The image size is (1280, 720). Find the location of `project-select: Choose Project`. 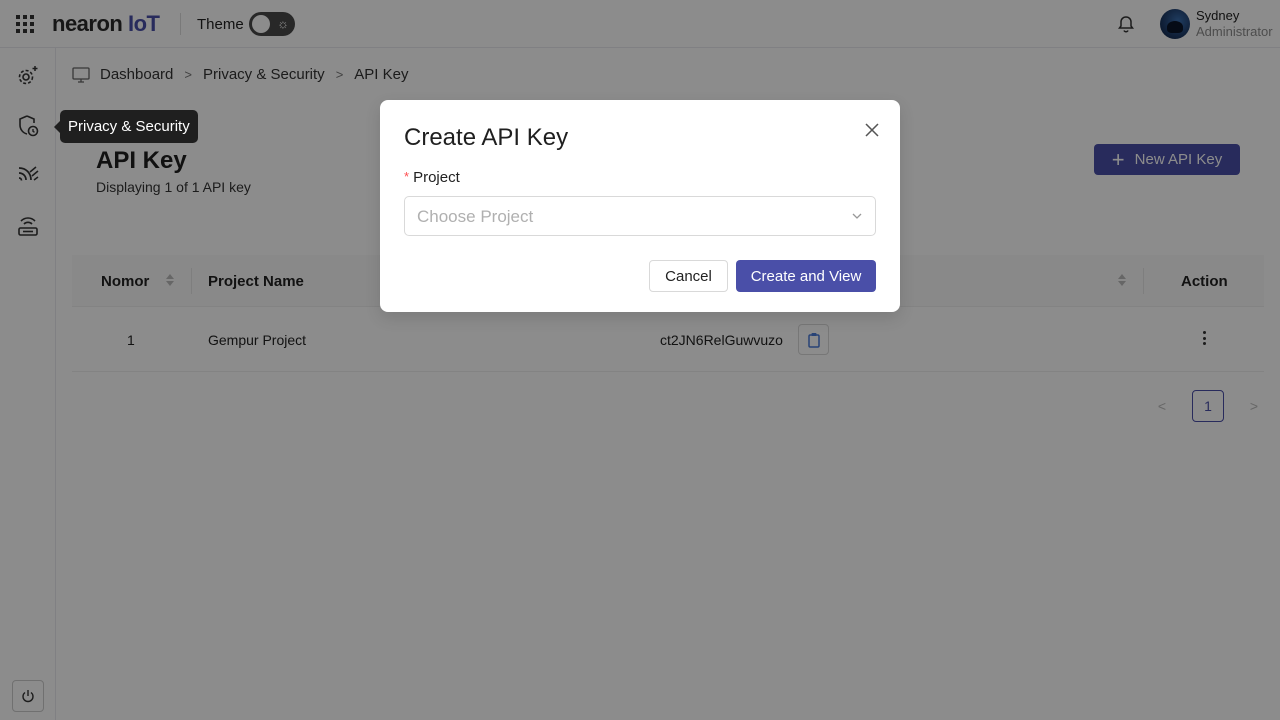

project-select: Choose Project is located at coordinates (640, 216).